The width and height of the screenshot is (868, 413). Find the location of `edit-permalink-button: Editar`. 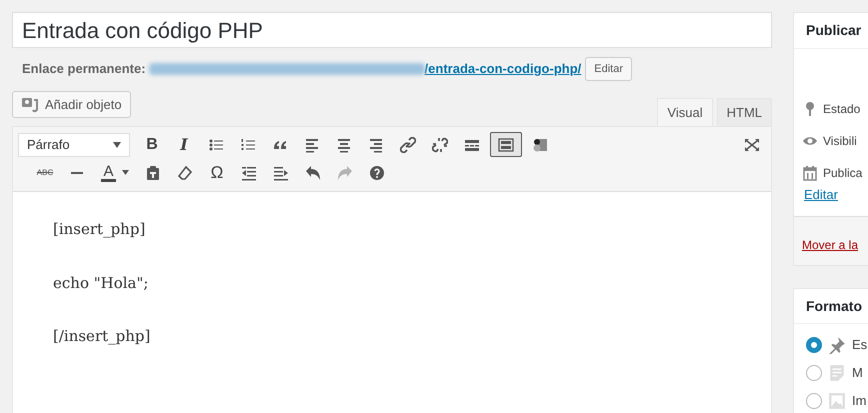

edit-permalink-button: Editar is located at coordinates (608, 69).